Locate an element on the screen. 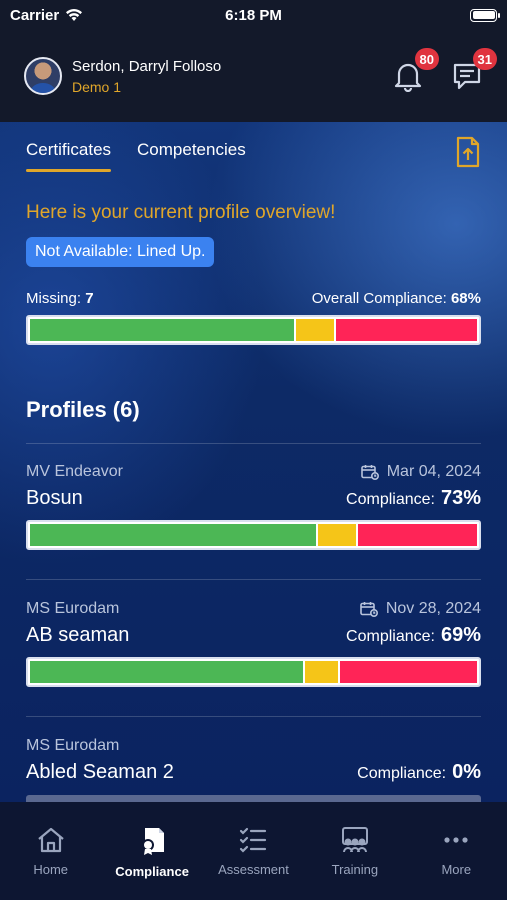 Image resolution: width=507 pixels, height=900 pixels. training-icon is located at coordinates (354, 840).